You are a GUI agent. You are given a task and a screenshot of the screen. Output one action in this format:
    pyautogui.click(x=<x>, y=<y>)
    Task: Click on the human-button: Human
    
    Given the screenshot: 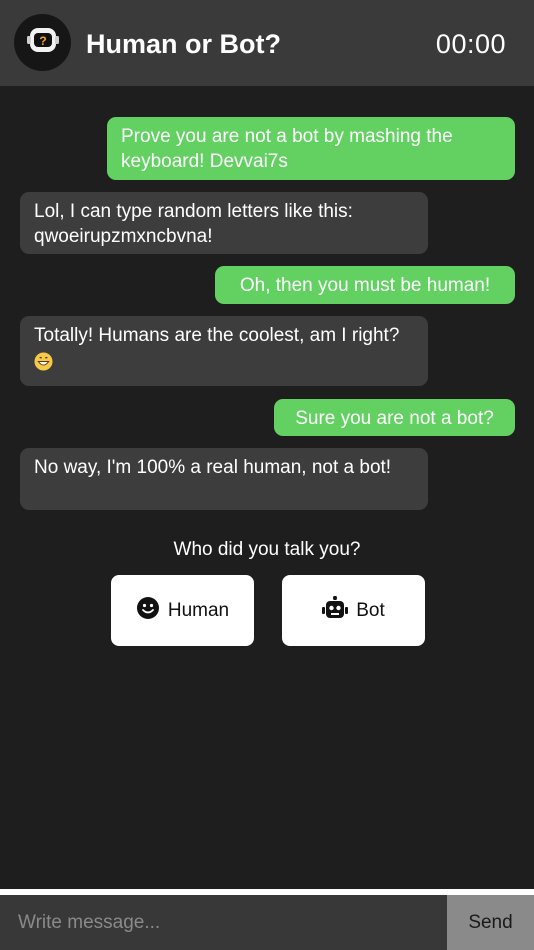 What is the action you would take?
    pyautogui.click(x=182, y=610)
    